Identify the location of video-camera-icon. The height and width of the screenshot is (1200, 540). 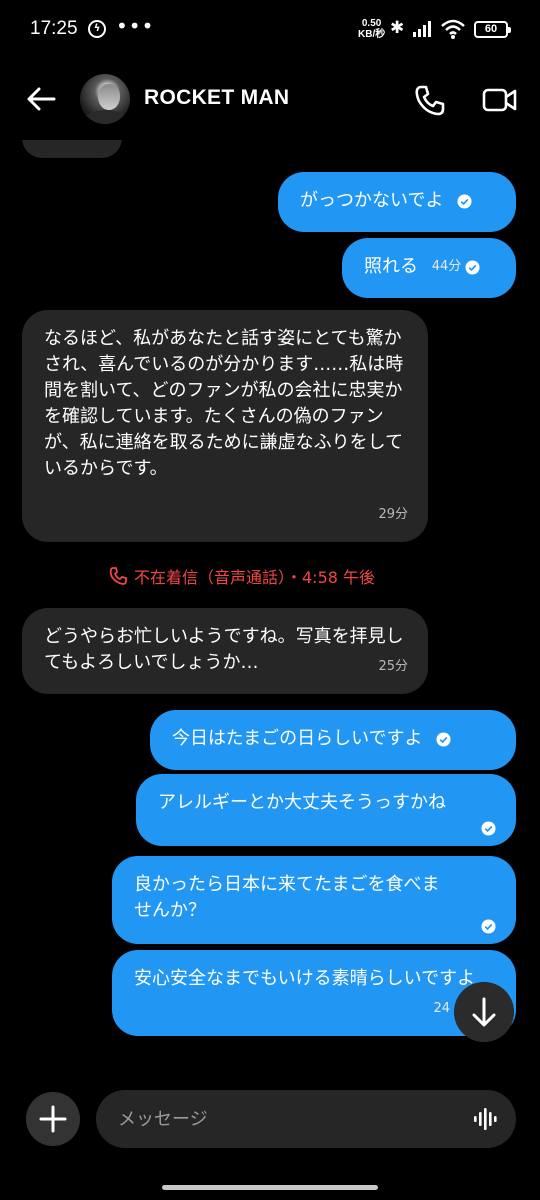
(500, 100).